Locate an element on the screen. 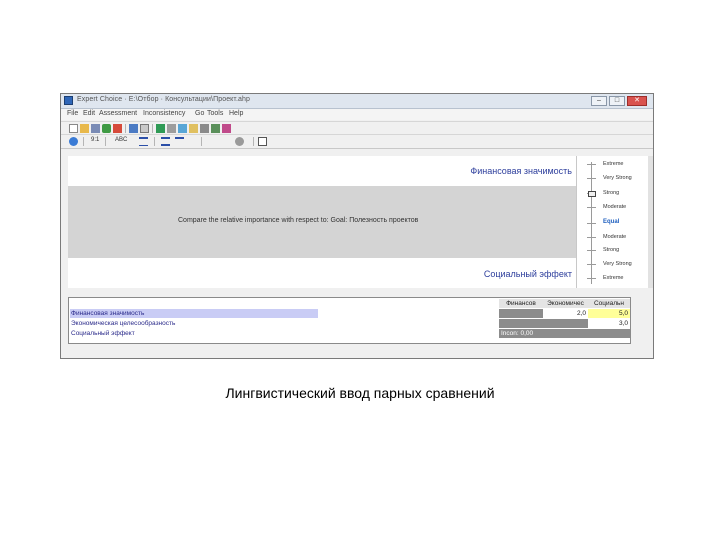  top-criterion-area: Финансовая значимость is located at coordinates (322, 171).